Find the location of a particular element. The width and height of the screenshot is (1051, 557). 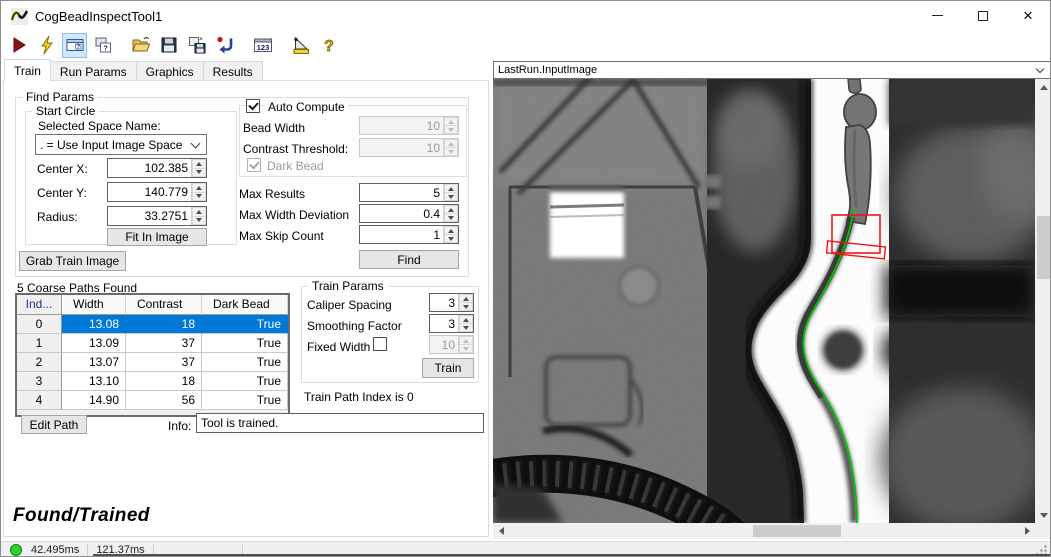

contrast-threshold-value: 10 is located at coordinates (433, 148).